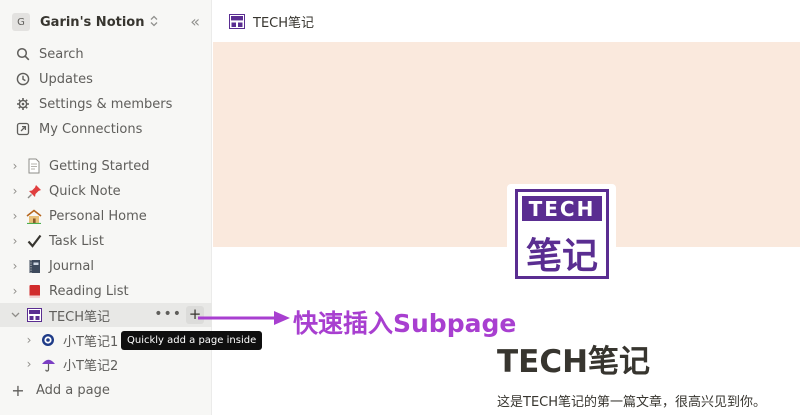  Describe the element at coordinates (631, 400) in the screenshot. I see `page-body-text: 这是TECH笔记的第一篇文章，很高兴见到你。` at that location.